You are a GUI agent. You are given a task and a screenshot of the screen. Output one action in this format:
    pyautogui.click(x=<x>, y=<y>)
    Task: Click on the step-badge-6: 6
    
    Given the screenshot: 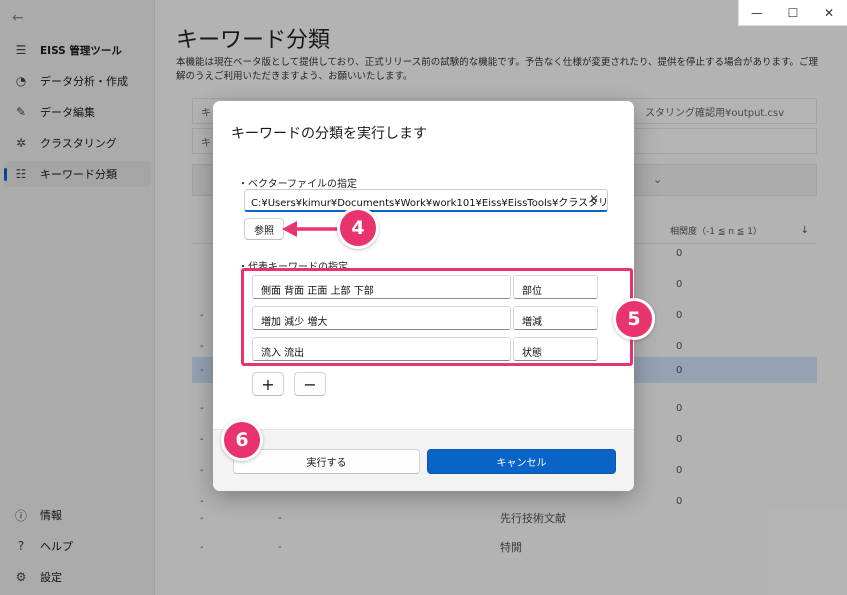 What is the action you would take?
    pyautogui.click(x=242, y=440)
    